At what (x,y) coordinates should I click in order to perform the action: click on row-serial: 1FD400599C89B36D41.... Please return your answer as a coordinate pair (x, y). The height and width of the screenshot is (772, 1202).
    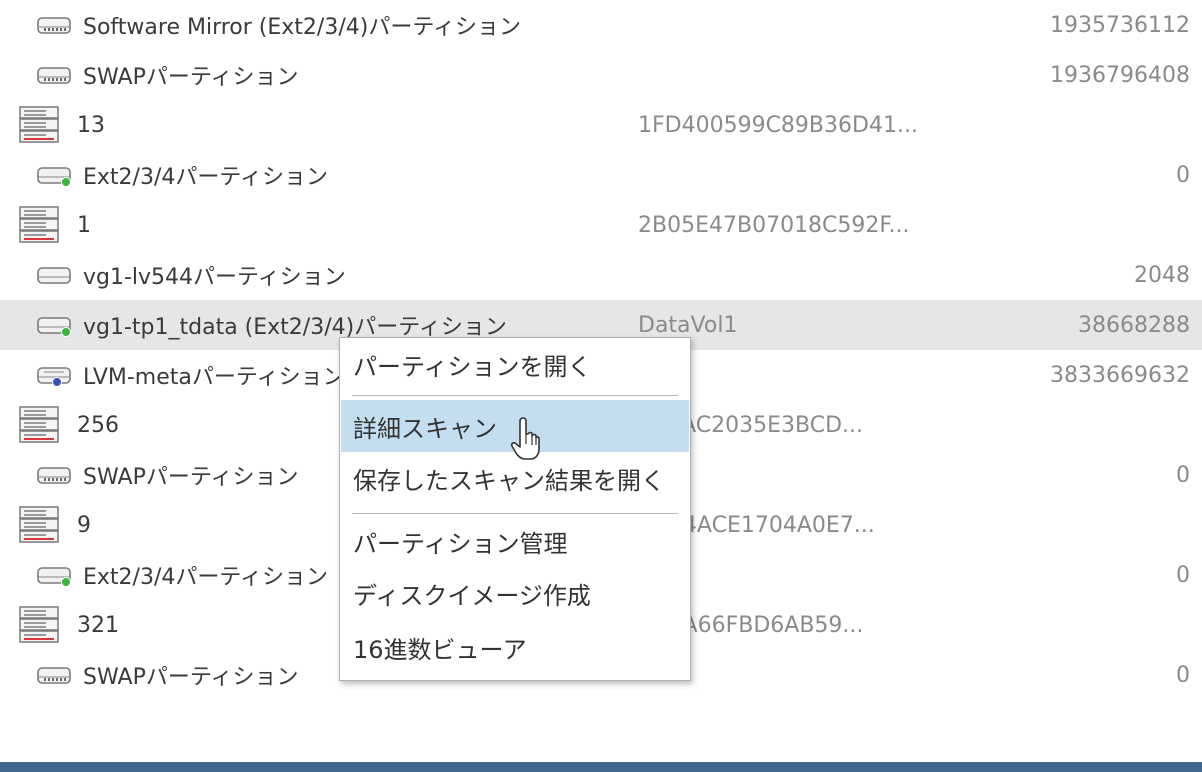
    Looking at the image, I should click on (778, 125).